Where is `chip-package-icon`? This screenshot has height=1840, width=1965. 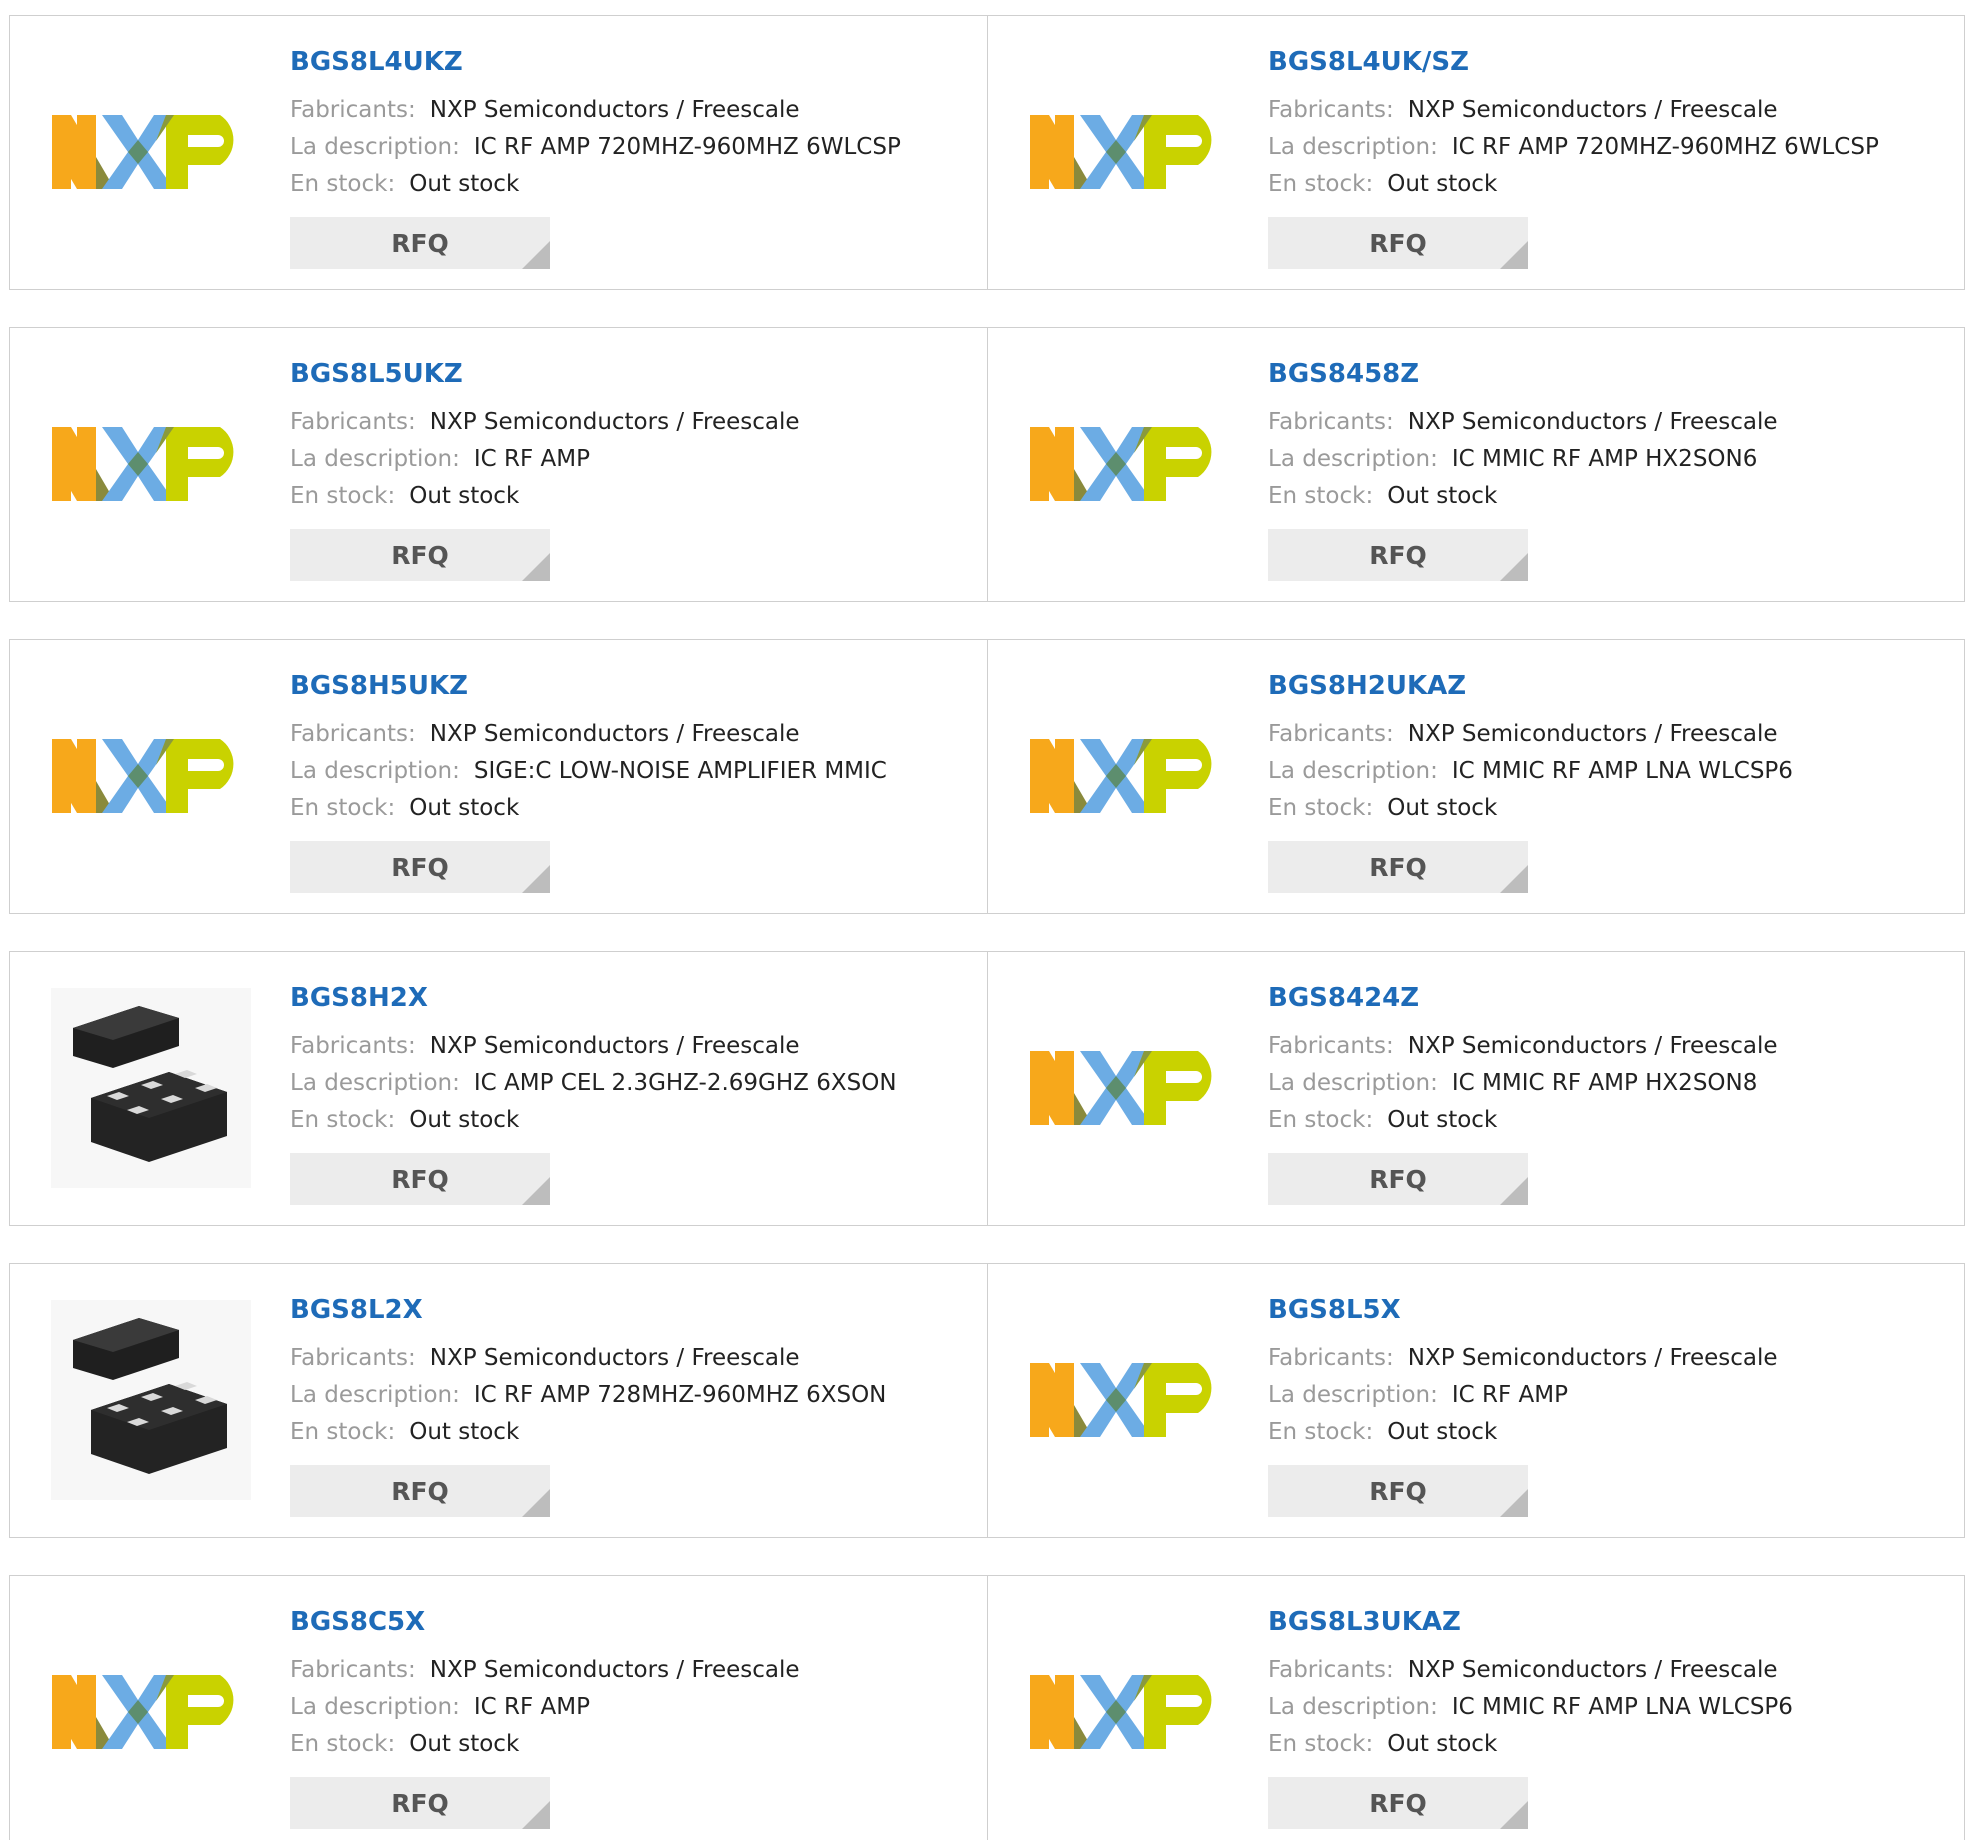 chip-package-icon is located at coordinates (151, 1088).